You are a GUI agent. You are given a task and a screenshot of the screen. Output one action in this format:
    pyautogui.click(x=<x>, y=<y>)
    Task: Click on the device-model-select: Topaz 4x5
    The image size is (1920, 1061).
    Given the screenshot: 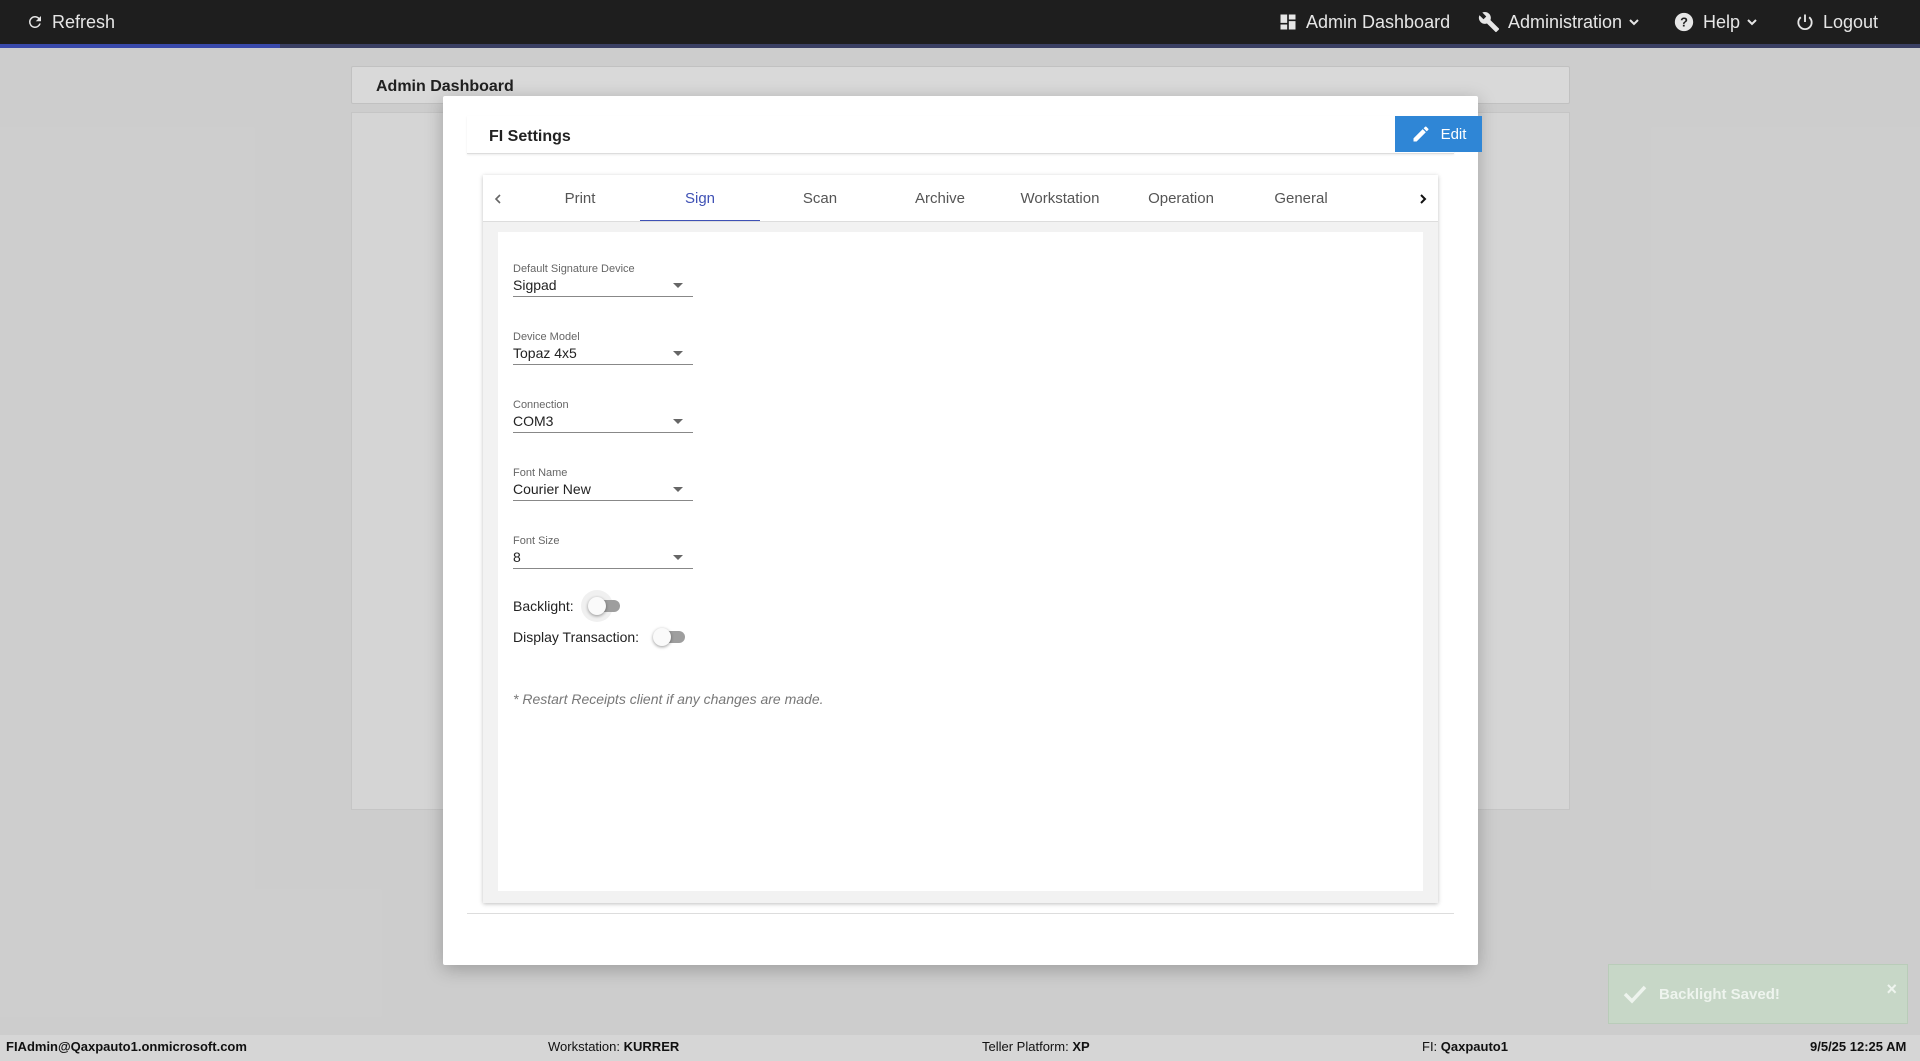 What is the action you would take?
    pyautogui.click(x=603, y=354)
    